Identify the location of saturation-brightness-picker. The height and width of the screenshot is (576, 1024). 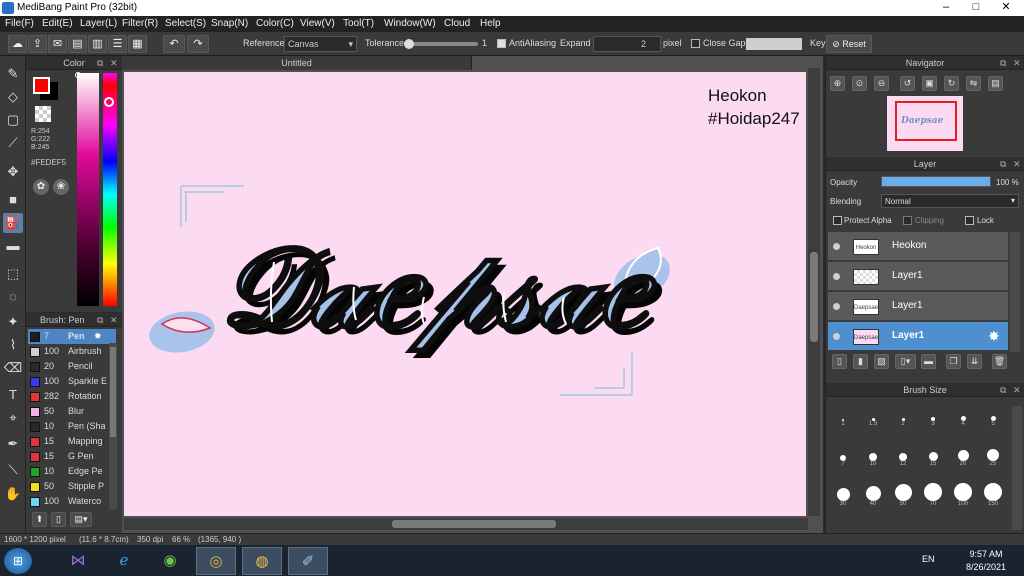
(87, 189).